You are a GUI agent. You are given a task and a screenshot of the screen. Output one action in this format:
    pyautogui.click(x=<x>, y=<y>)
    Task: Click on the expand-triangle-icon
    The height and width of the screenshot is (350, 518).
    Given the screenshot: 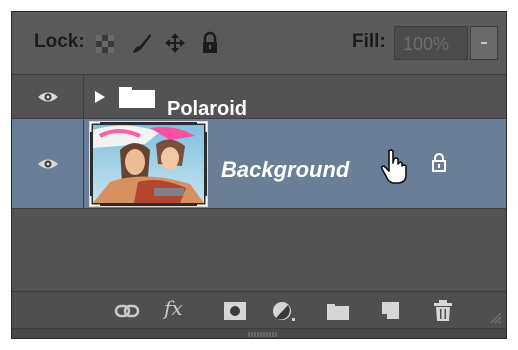 What is the action you would take?
    pyautogui.click(x=100, y=97)
    